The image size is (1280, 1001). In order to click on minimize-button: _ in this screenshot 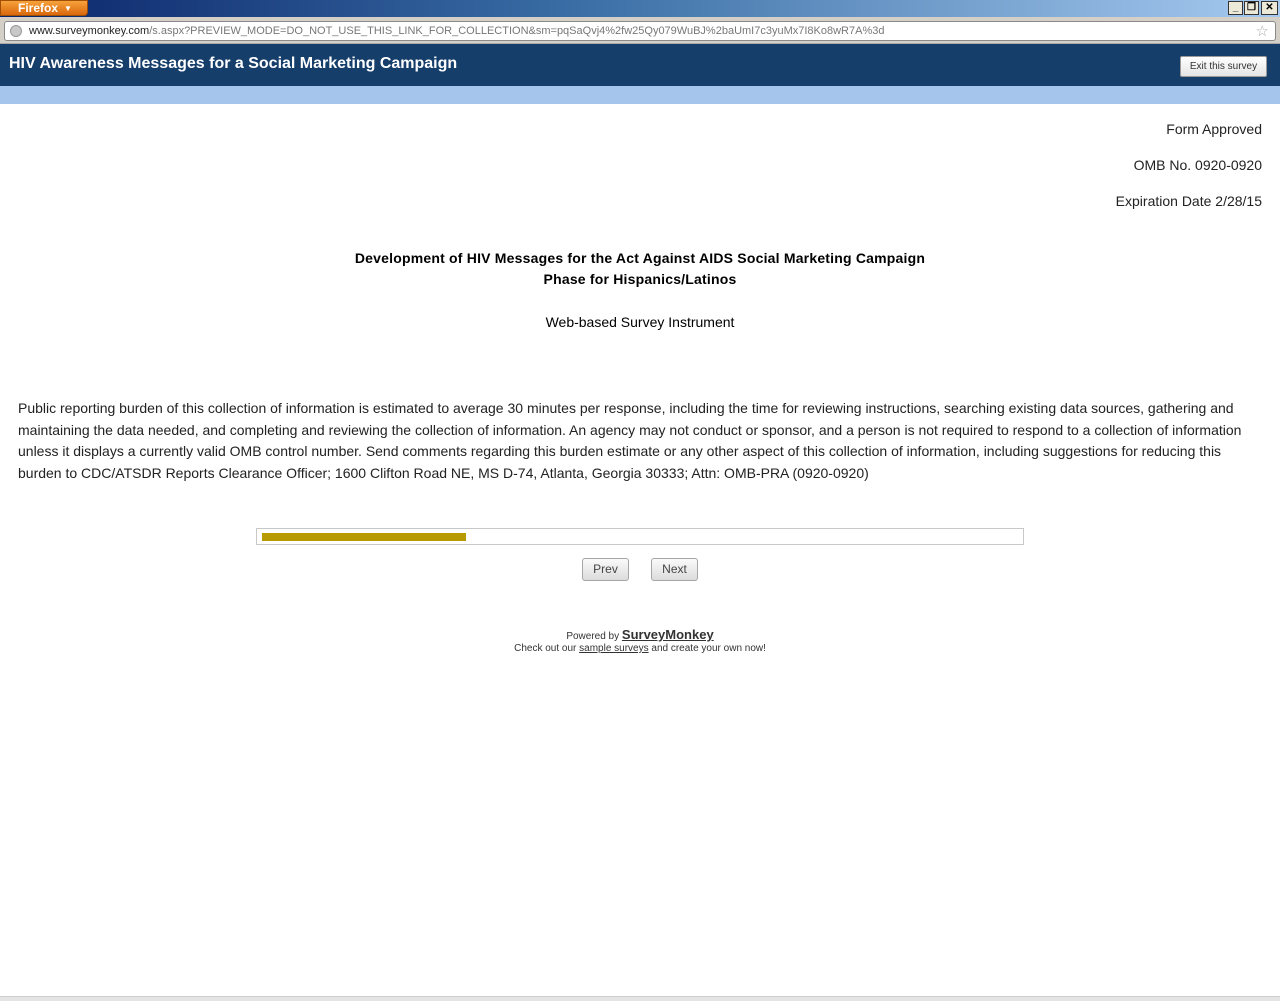, I will do `click(1235, 8)`.